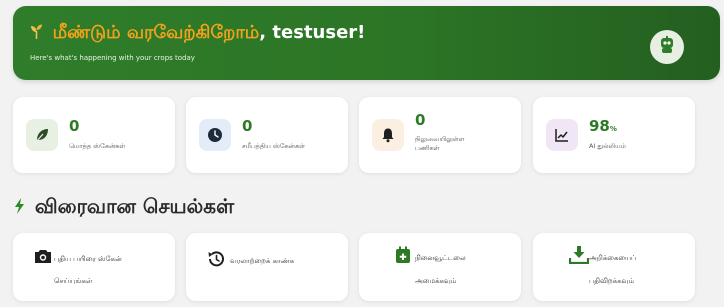 The image size is (724, 307). I want to click on action-label-line2: செய்யுங்கள், so click(73, 281).